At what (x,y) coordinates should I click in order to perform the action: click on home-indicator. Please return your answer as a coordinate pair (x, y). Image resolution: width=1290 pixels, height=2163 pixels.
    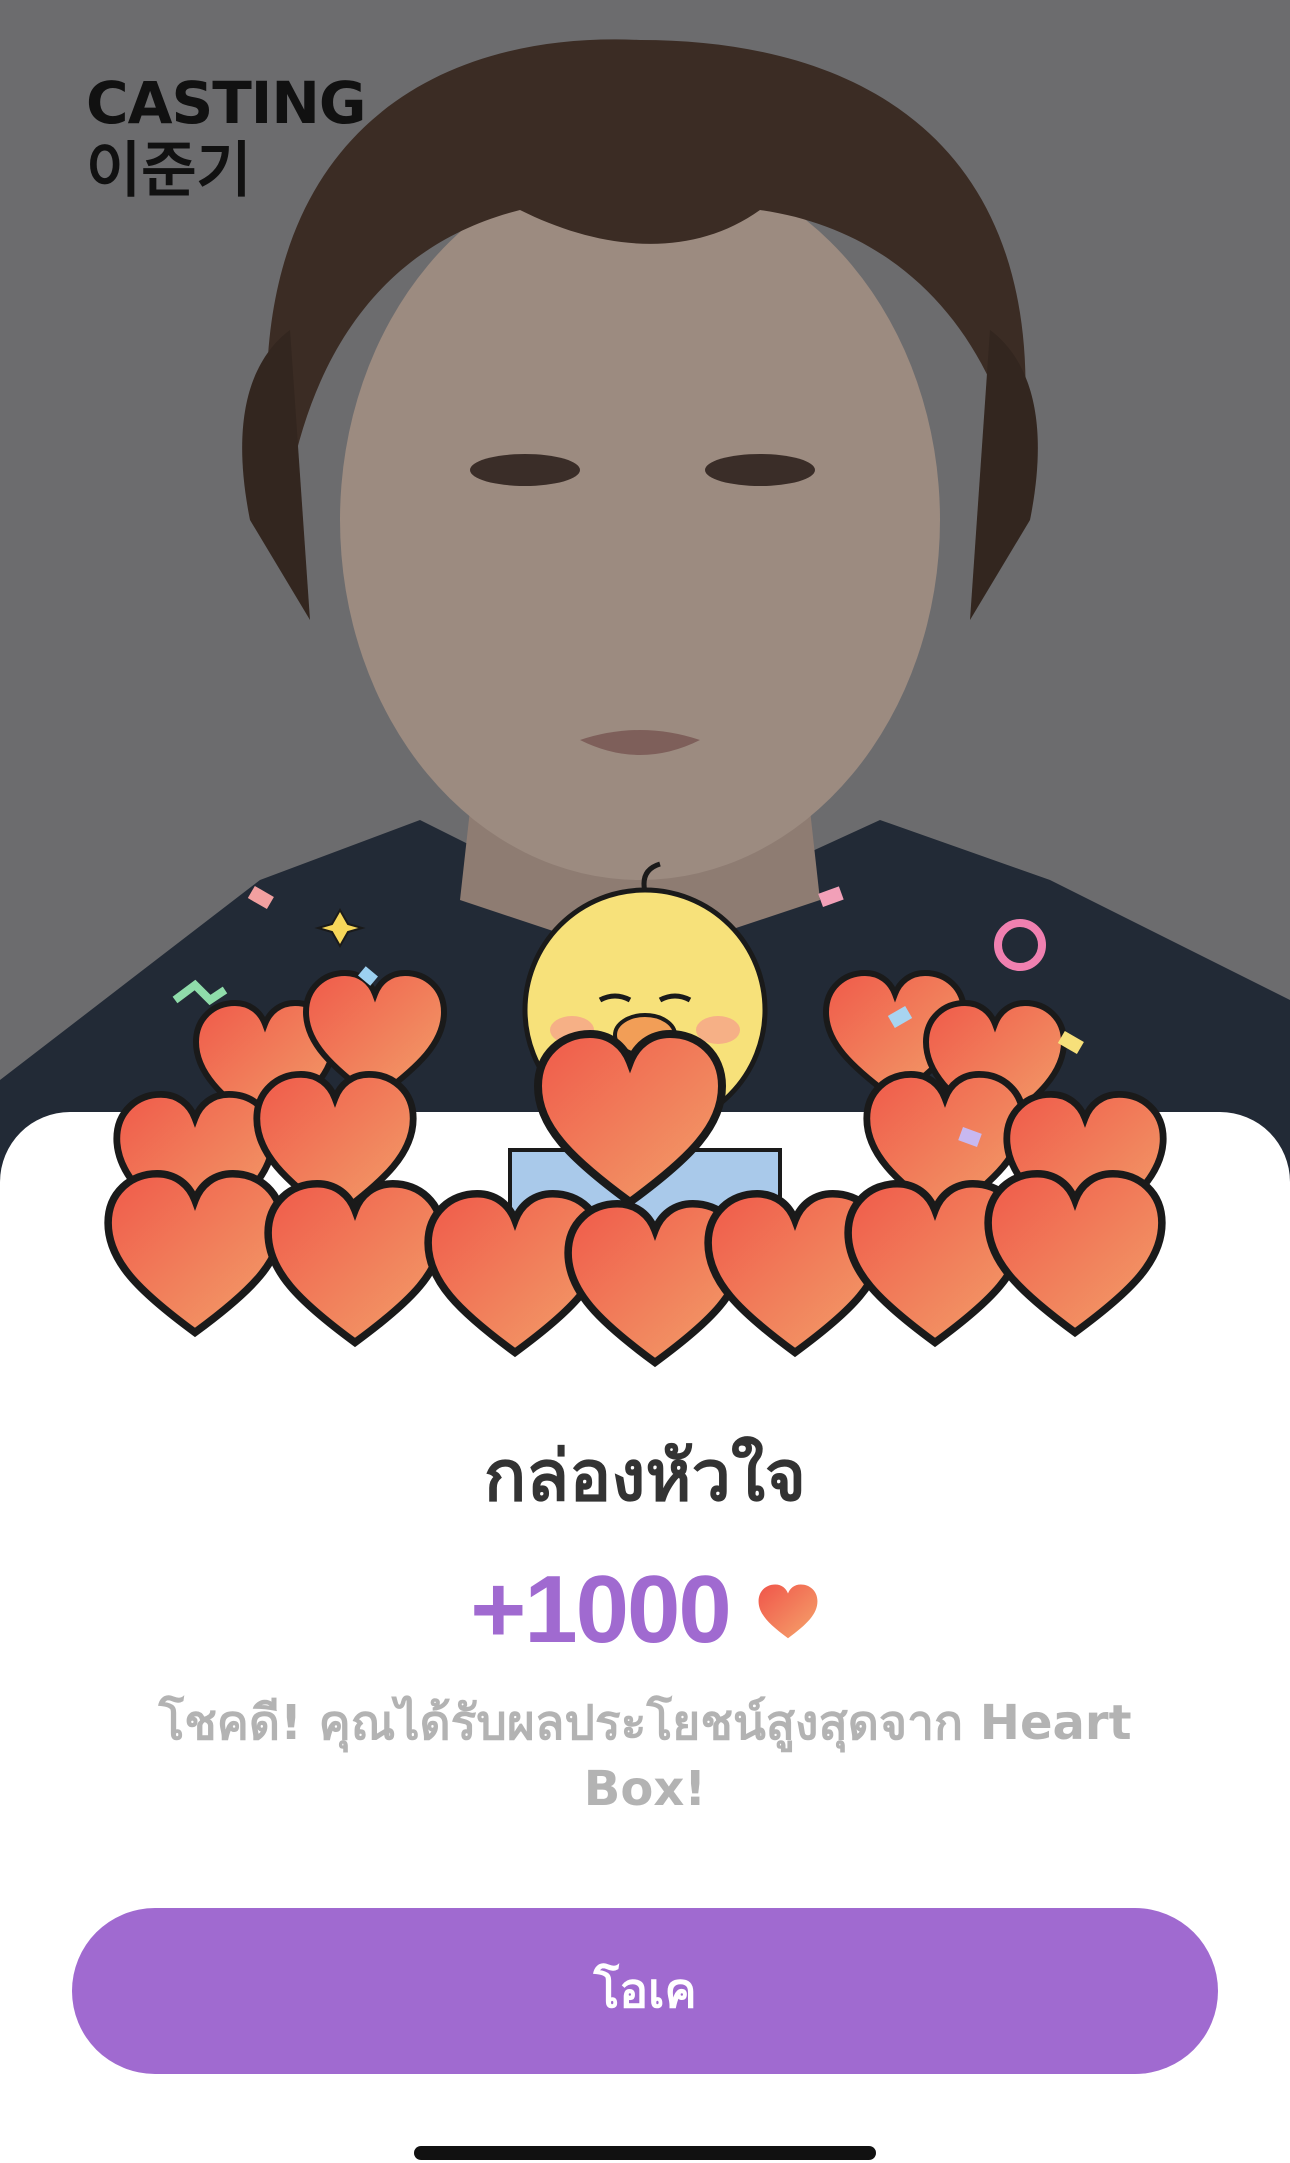
    Looking at the image, I should click on (645, 2153).